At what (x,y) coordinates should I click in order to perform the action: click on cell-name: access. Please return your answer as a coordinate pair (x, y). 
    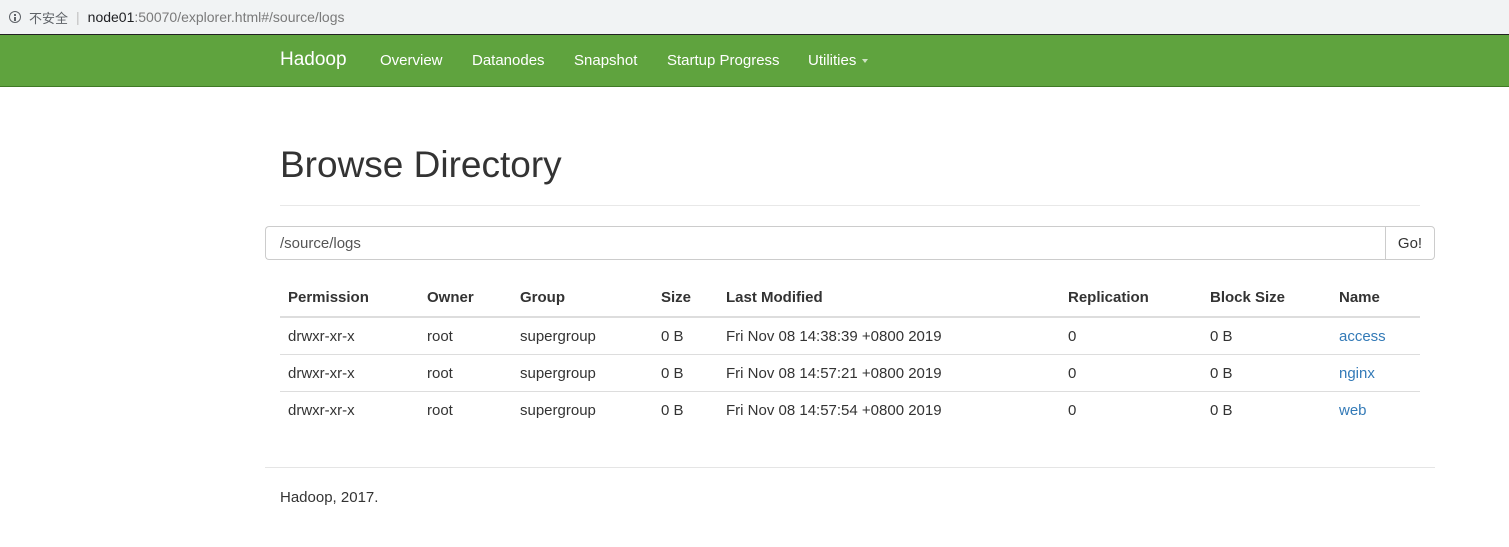
    Looking at the image, I should click on (1375, 336).